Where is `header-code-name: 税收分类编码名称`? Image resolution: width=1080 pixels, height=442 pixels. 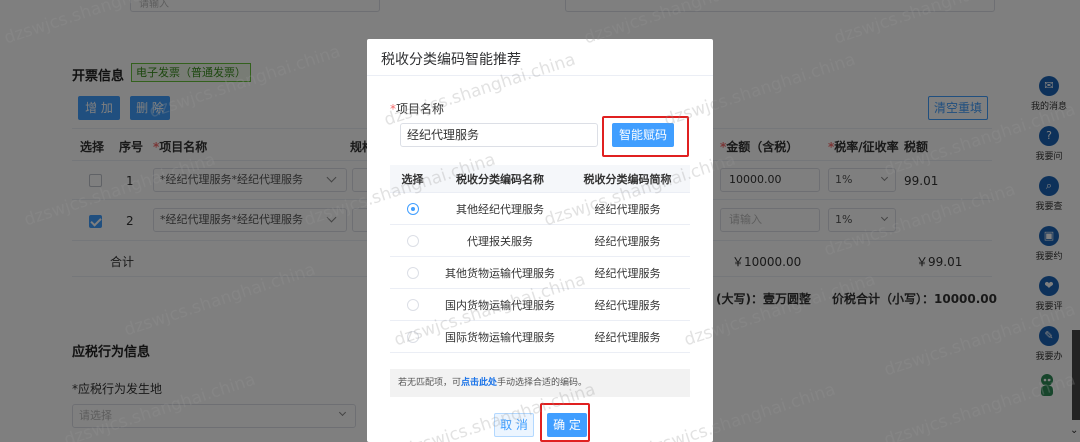 header-code-name: 税收分类编码名称 is located at coordinates (500, 179).